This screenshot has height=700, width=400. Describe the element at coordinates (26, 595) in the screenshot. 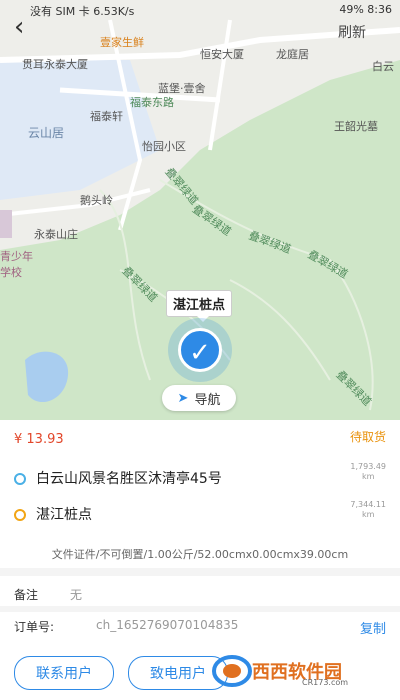

I see `remark-label: 备注` at that location.